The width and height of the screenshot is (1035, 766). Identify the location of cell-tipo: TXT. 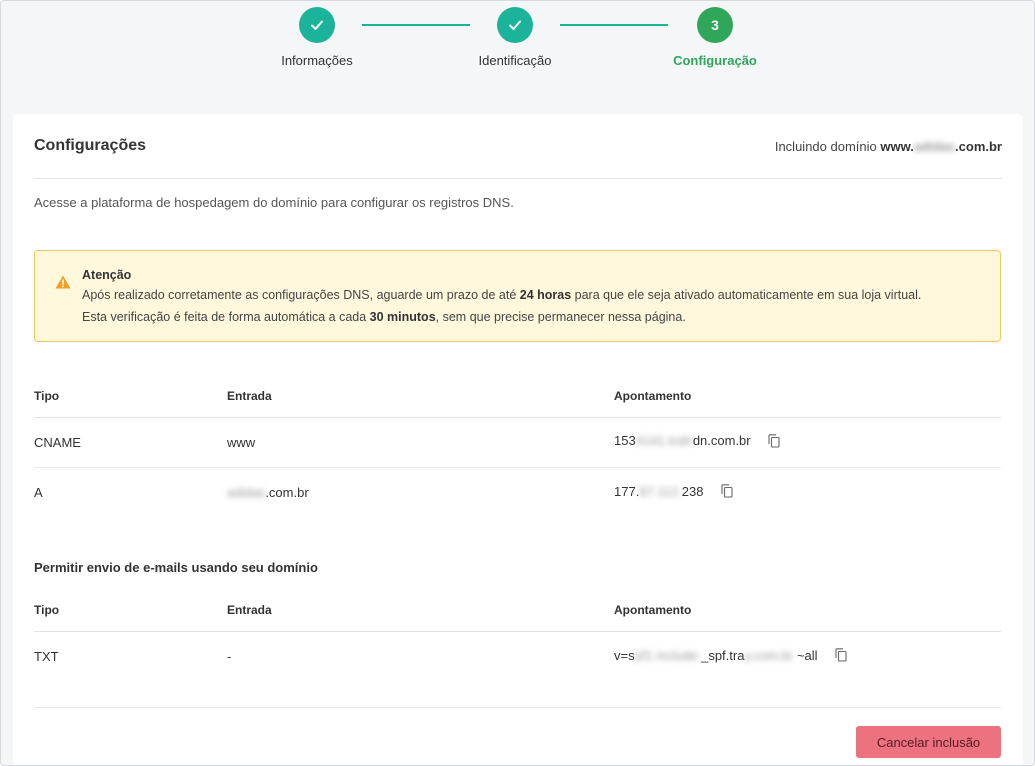
(46, 656).